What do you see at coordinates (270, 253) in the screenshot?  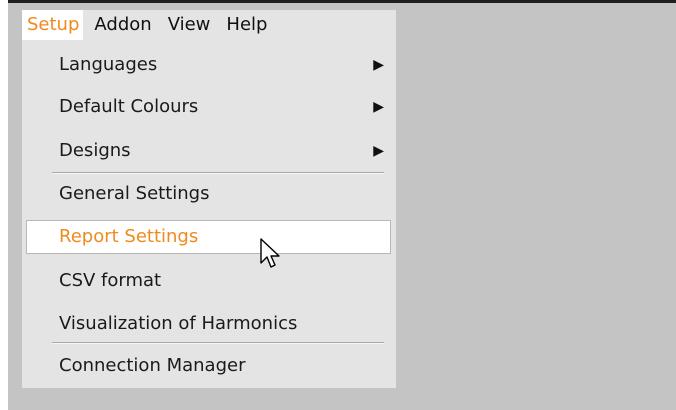 I see `mouse-cursor-icon` at bounding box center [270, 253].